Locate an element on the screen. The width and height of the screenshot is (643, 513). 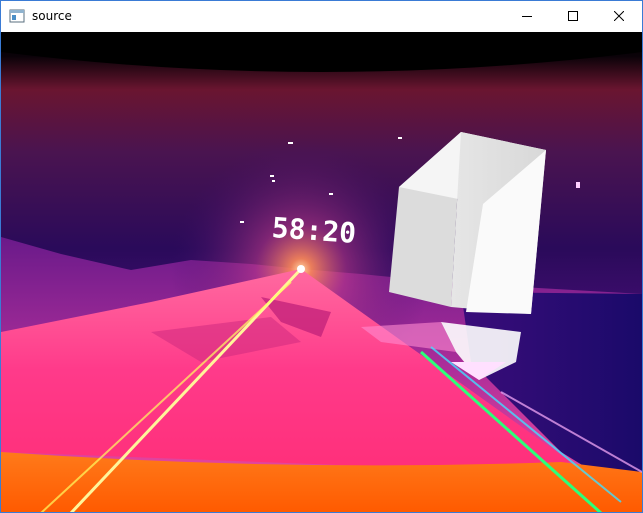
close-icon is located at coordinates (619, 16).